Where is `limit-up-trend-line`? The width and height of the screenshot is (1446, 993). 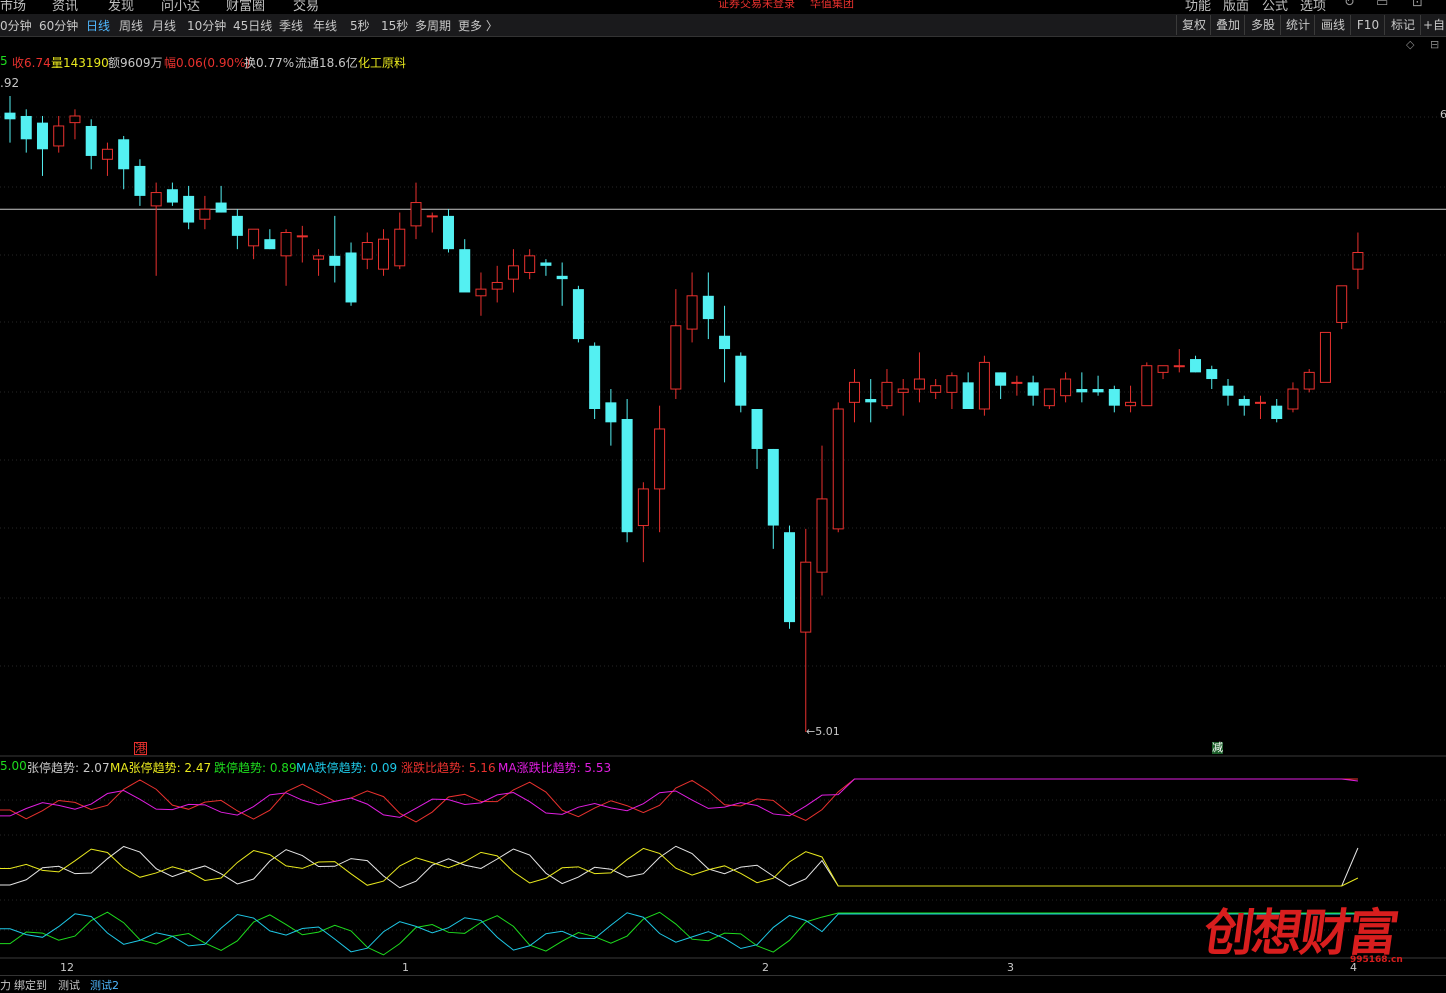
limit-up-trend-line is located at coordinates (679, 867).